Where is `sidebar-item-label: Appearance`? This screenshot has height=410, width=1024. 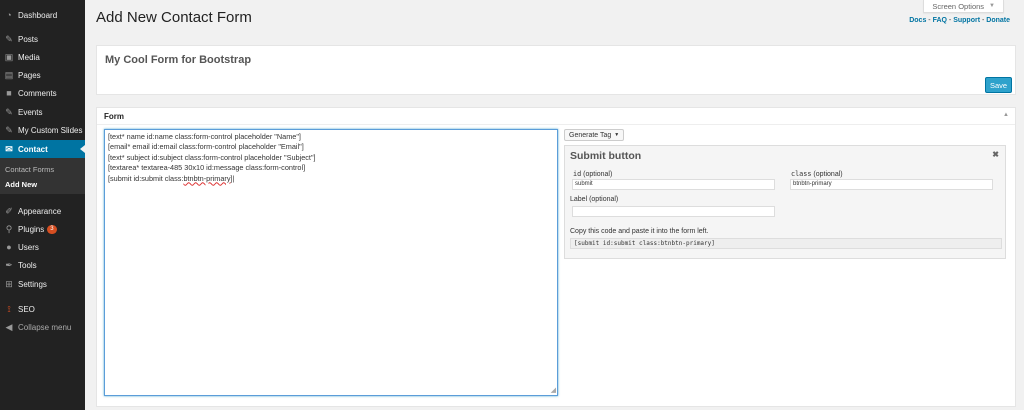 sidebar-item-label: Appearance is located at coordinates (40, 211).